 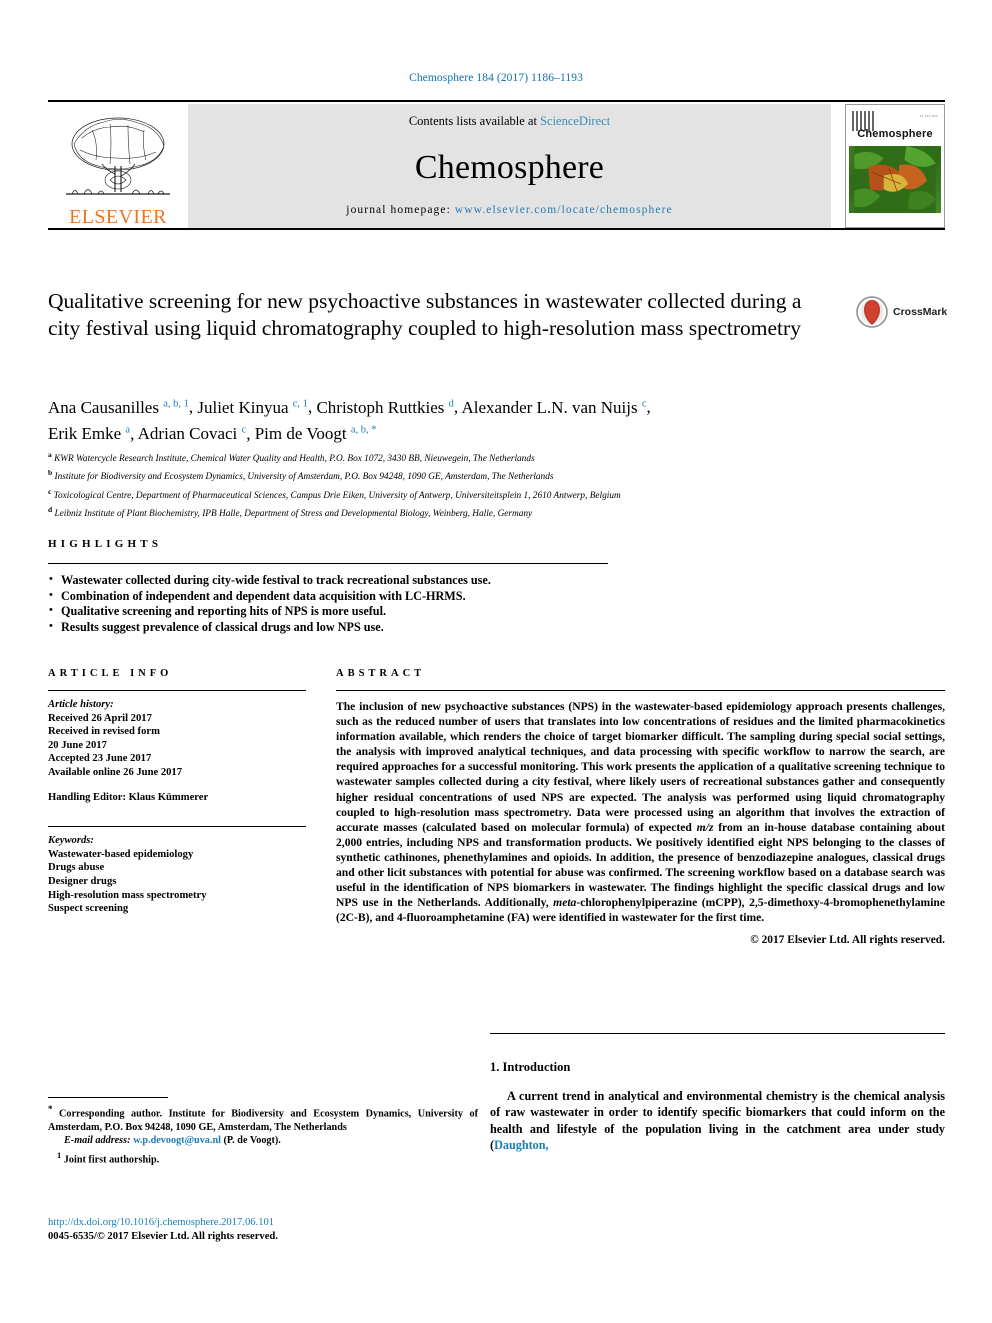 What do you see at coordinates (474, 121) in the screenshot?
I see `contents-prefix: Contents lists available at` at bounding box center [474, 121].